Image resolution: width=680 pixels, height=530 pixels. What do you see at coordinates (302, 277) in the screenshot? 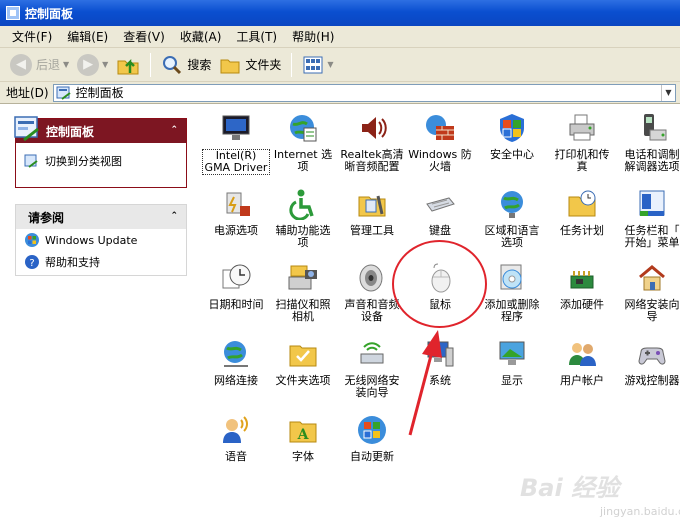
I see `camera-icon` at bounding box center [302, 277].